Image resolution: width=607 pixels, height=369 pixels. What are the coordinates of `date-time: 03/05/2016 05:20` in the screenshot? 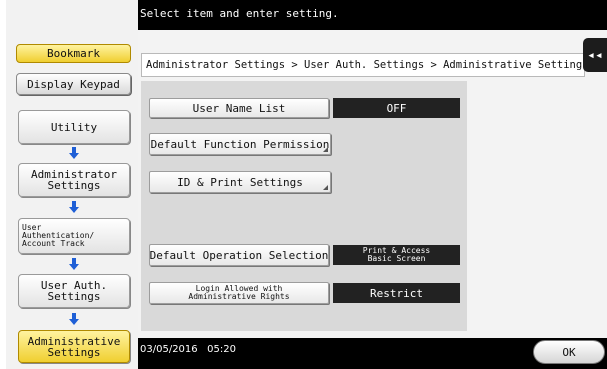 It's located at (188, 349).